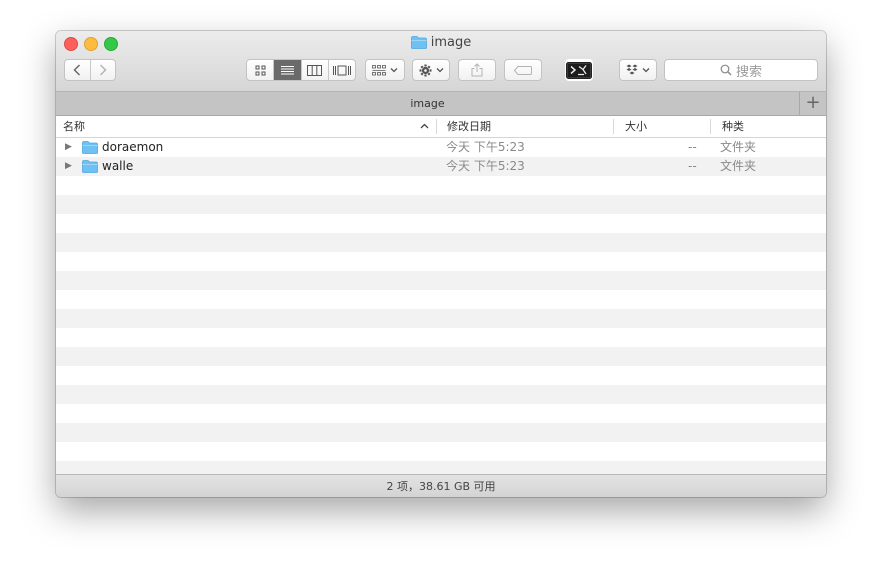  I want to click on search-icon, so click(726, 70).